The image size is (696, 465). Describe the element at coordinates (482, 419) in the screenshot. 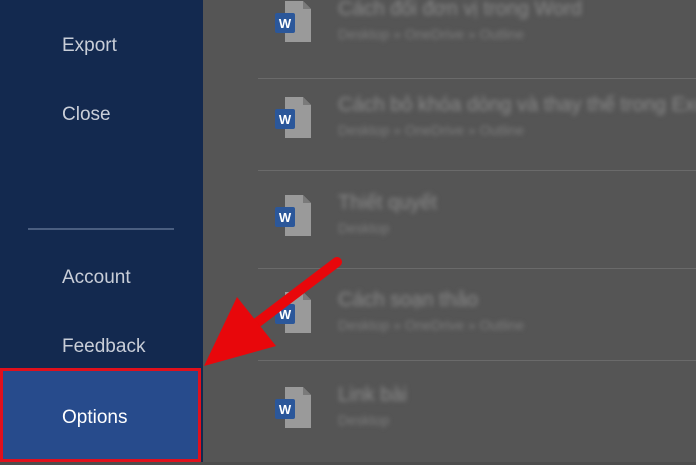

I see `recent-doc-item: W Link bài Desktop` at that location.